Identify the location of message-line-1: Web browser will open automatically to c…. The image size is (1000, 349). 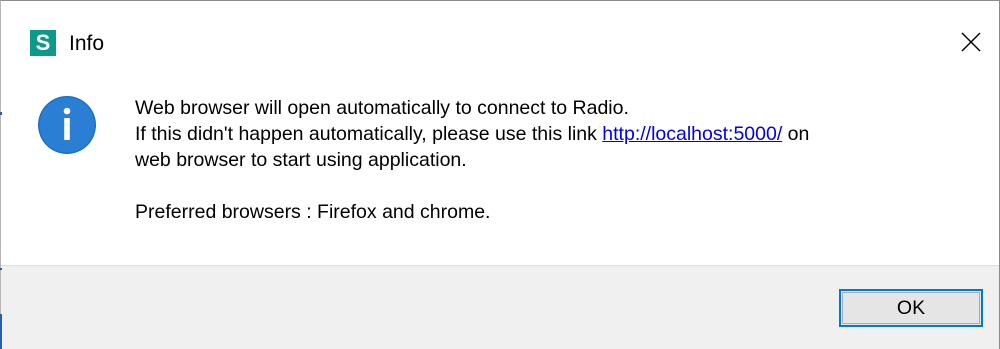
(382, 108).